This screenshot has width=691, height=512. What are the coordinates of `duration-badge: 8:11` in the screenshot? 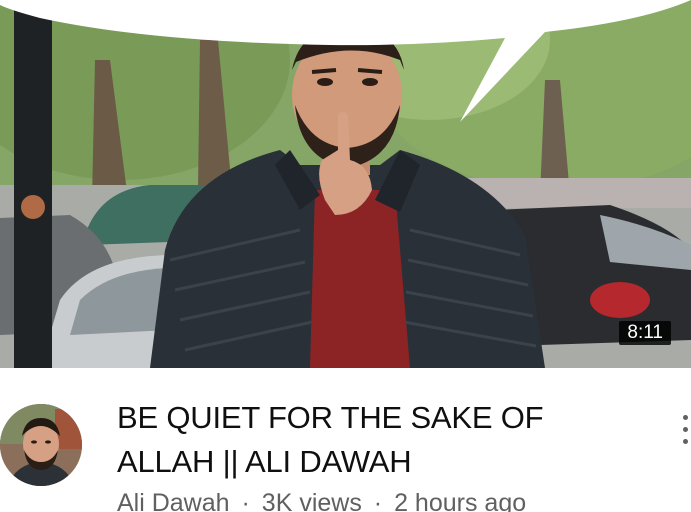 It's located at (645, 333).